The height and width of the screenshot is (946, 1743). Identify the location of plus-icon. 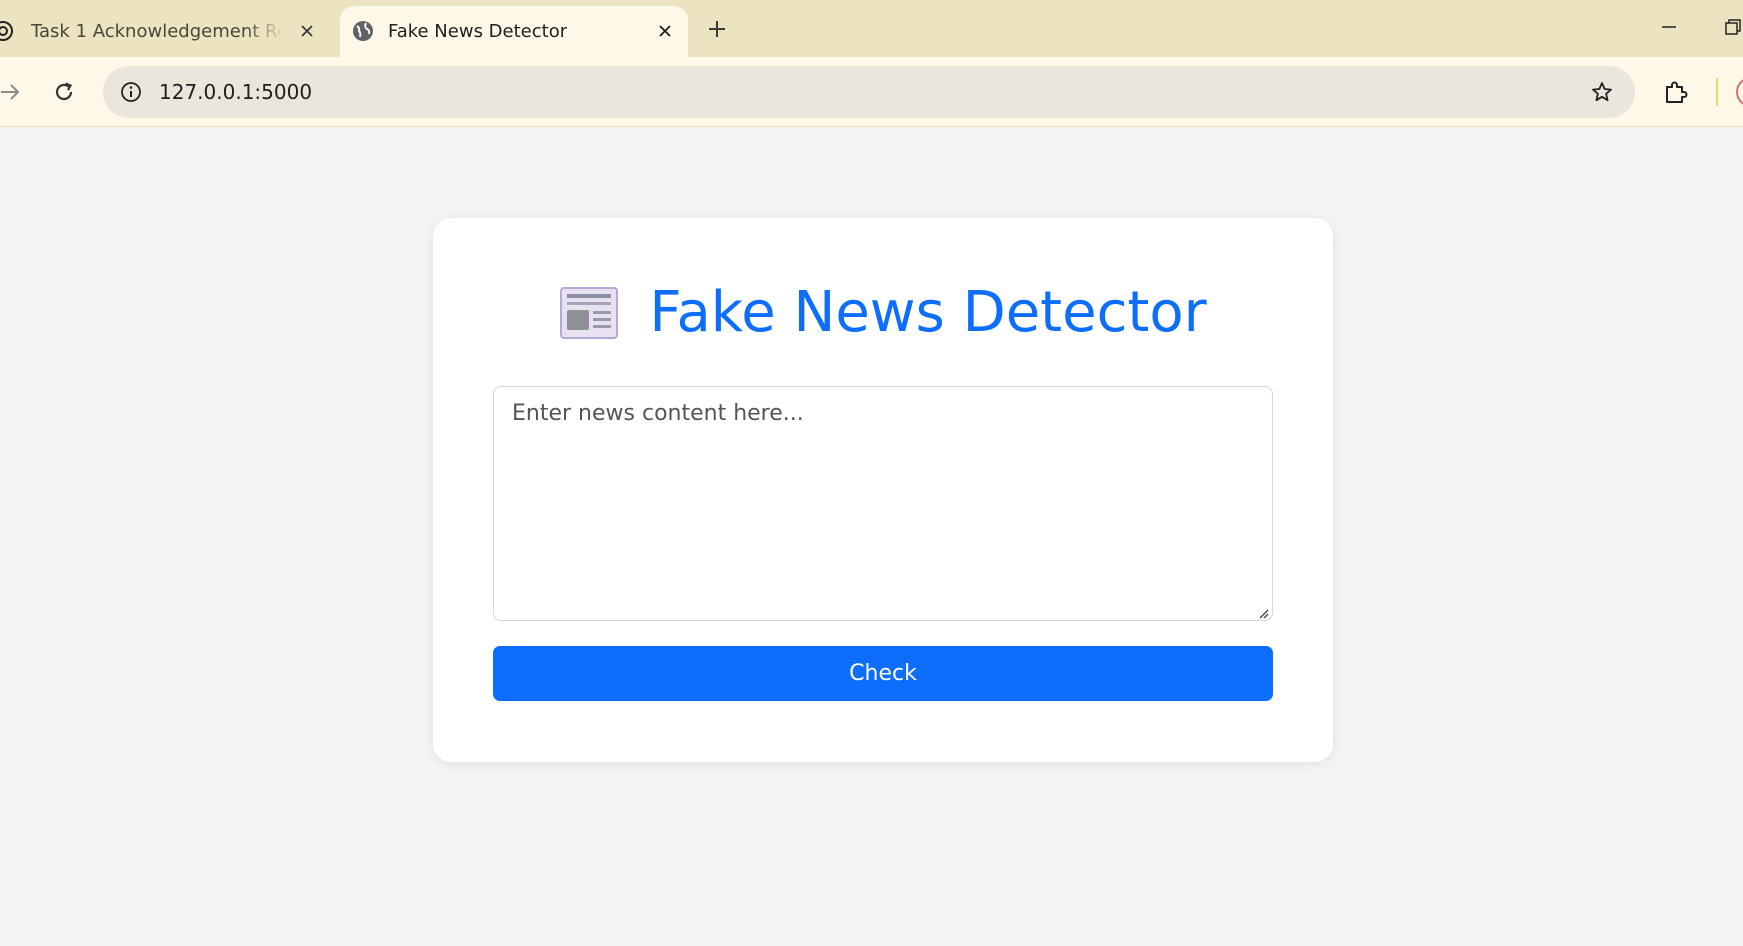
(717, 29).